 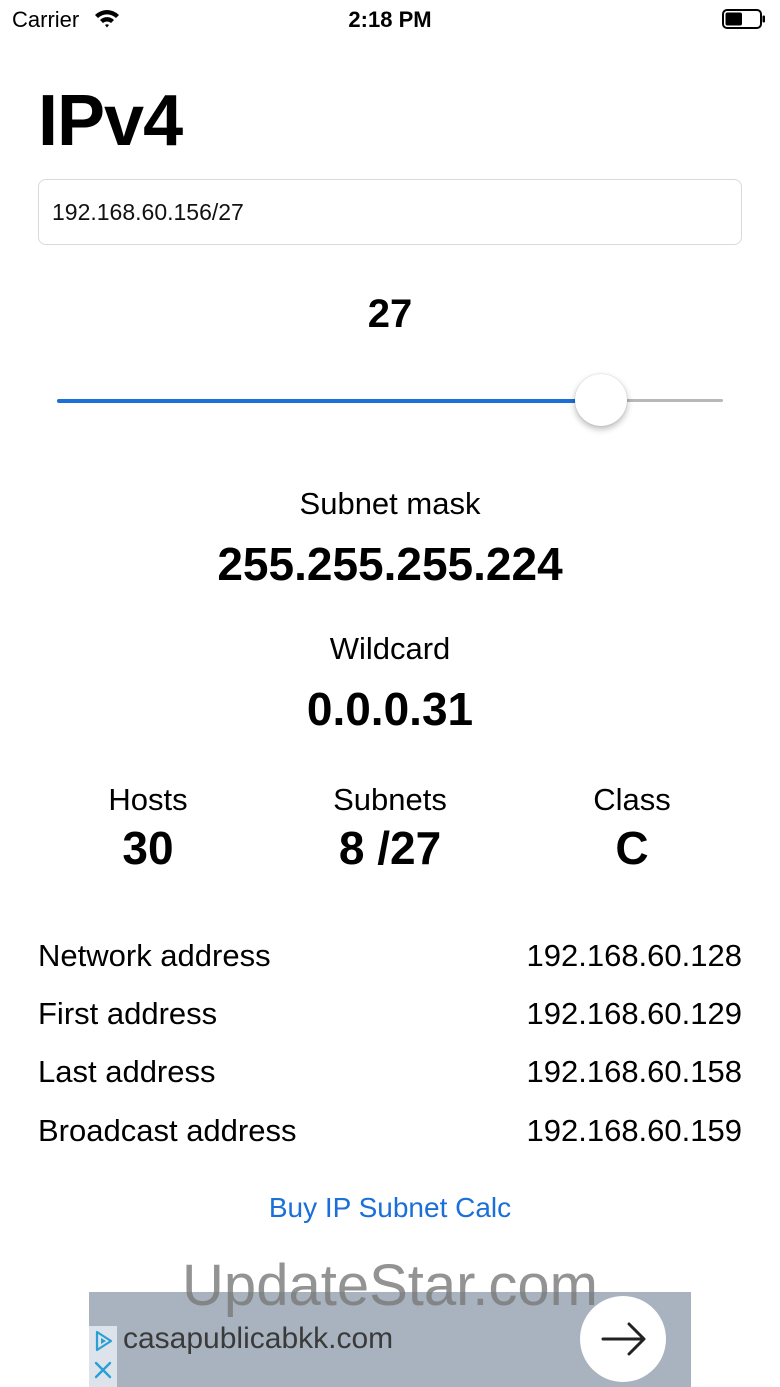 What do you see at coordinates (390, 1076) in the screenshot?
I see `last-address-row: Last address 192.168.60.158` at bounding box center [390, 1076].